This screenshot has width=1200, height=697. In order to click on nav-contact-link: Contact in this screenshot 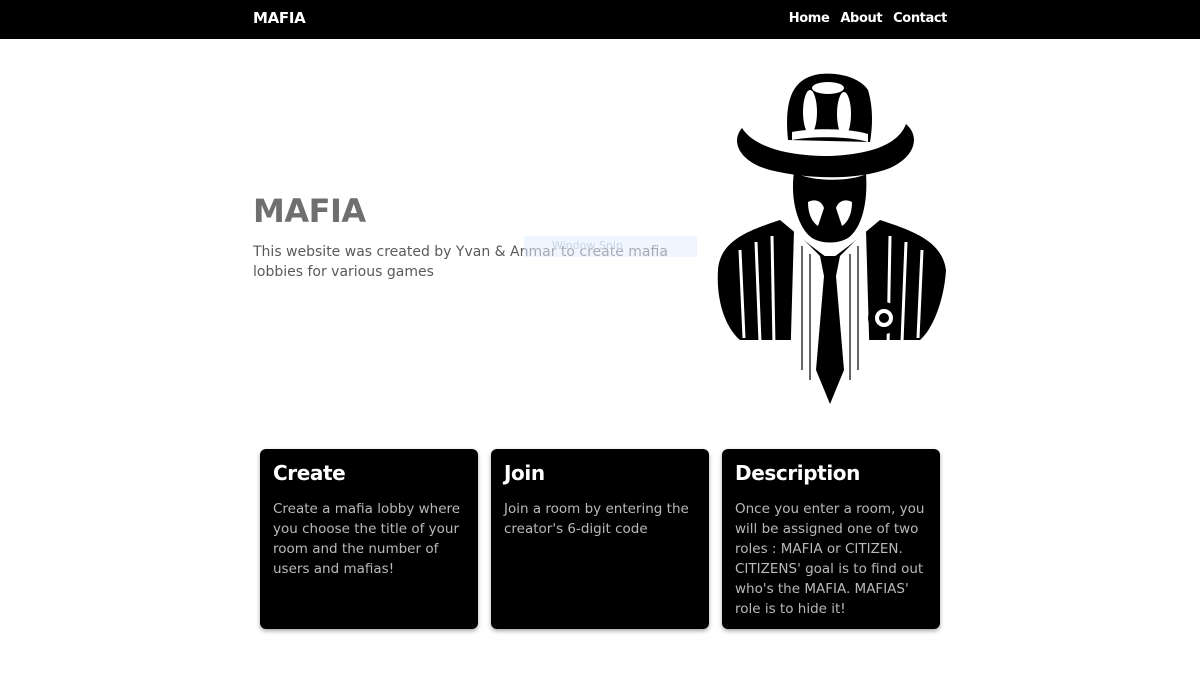, I will do `click(920, 18)`.